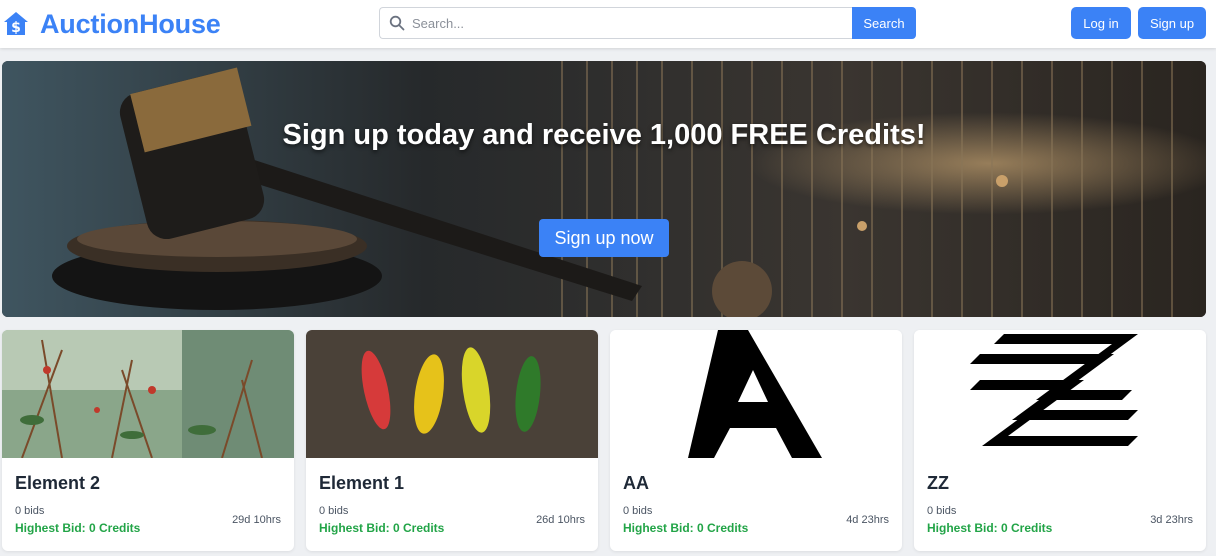  I want to click on search-button: Search, so click(884, 23).